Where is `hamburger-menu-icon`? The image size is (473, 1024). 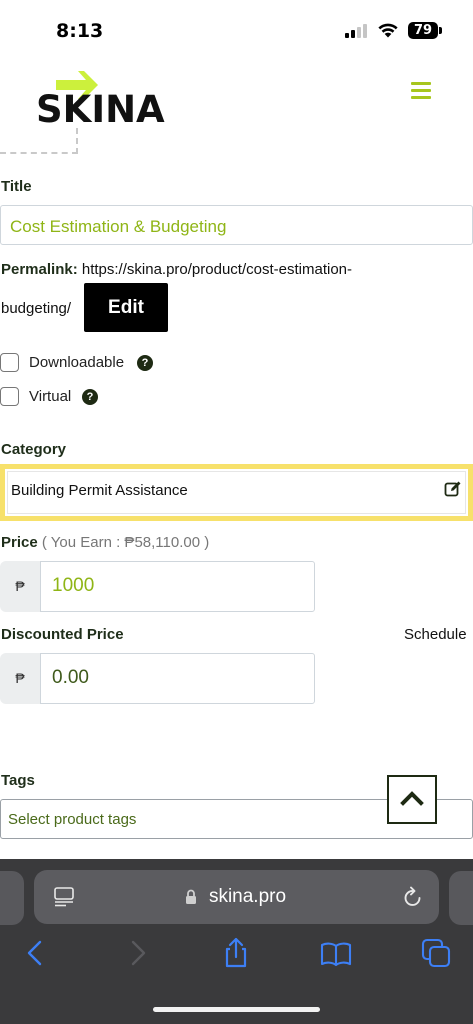 hamburger-menu-icon is located at coordinates (422, 92).